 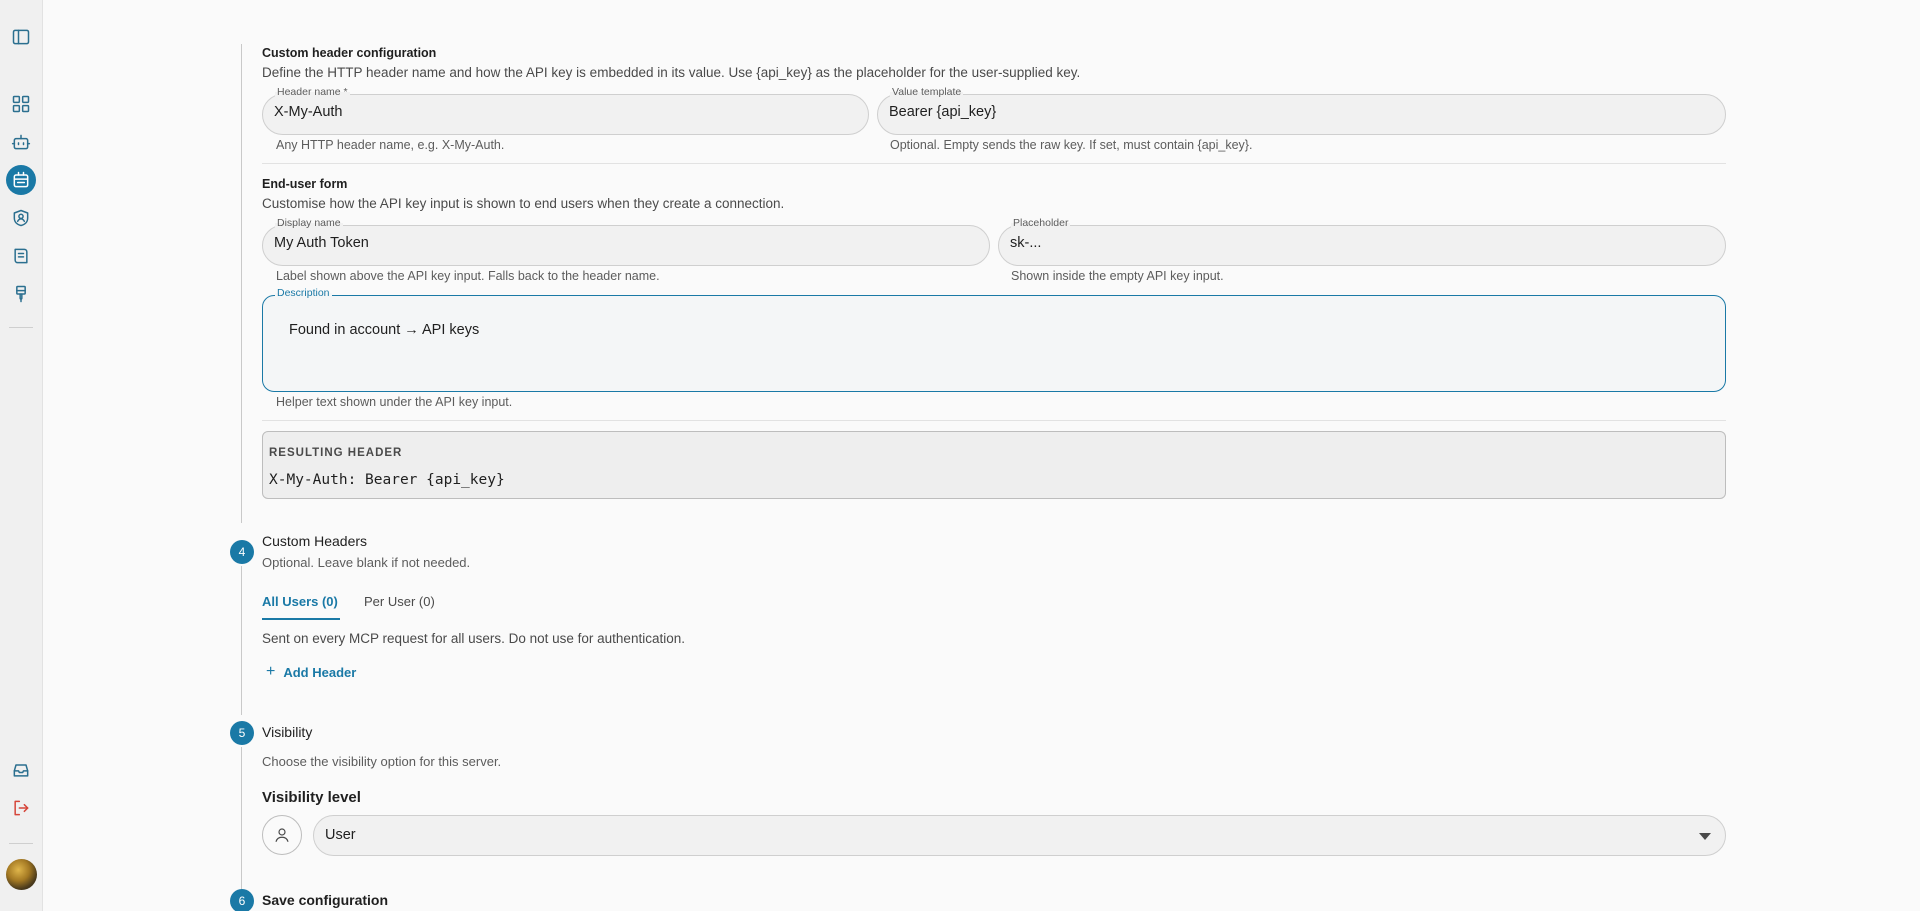 I want to click on shield-user-icon, so click(x=21, y=218).